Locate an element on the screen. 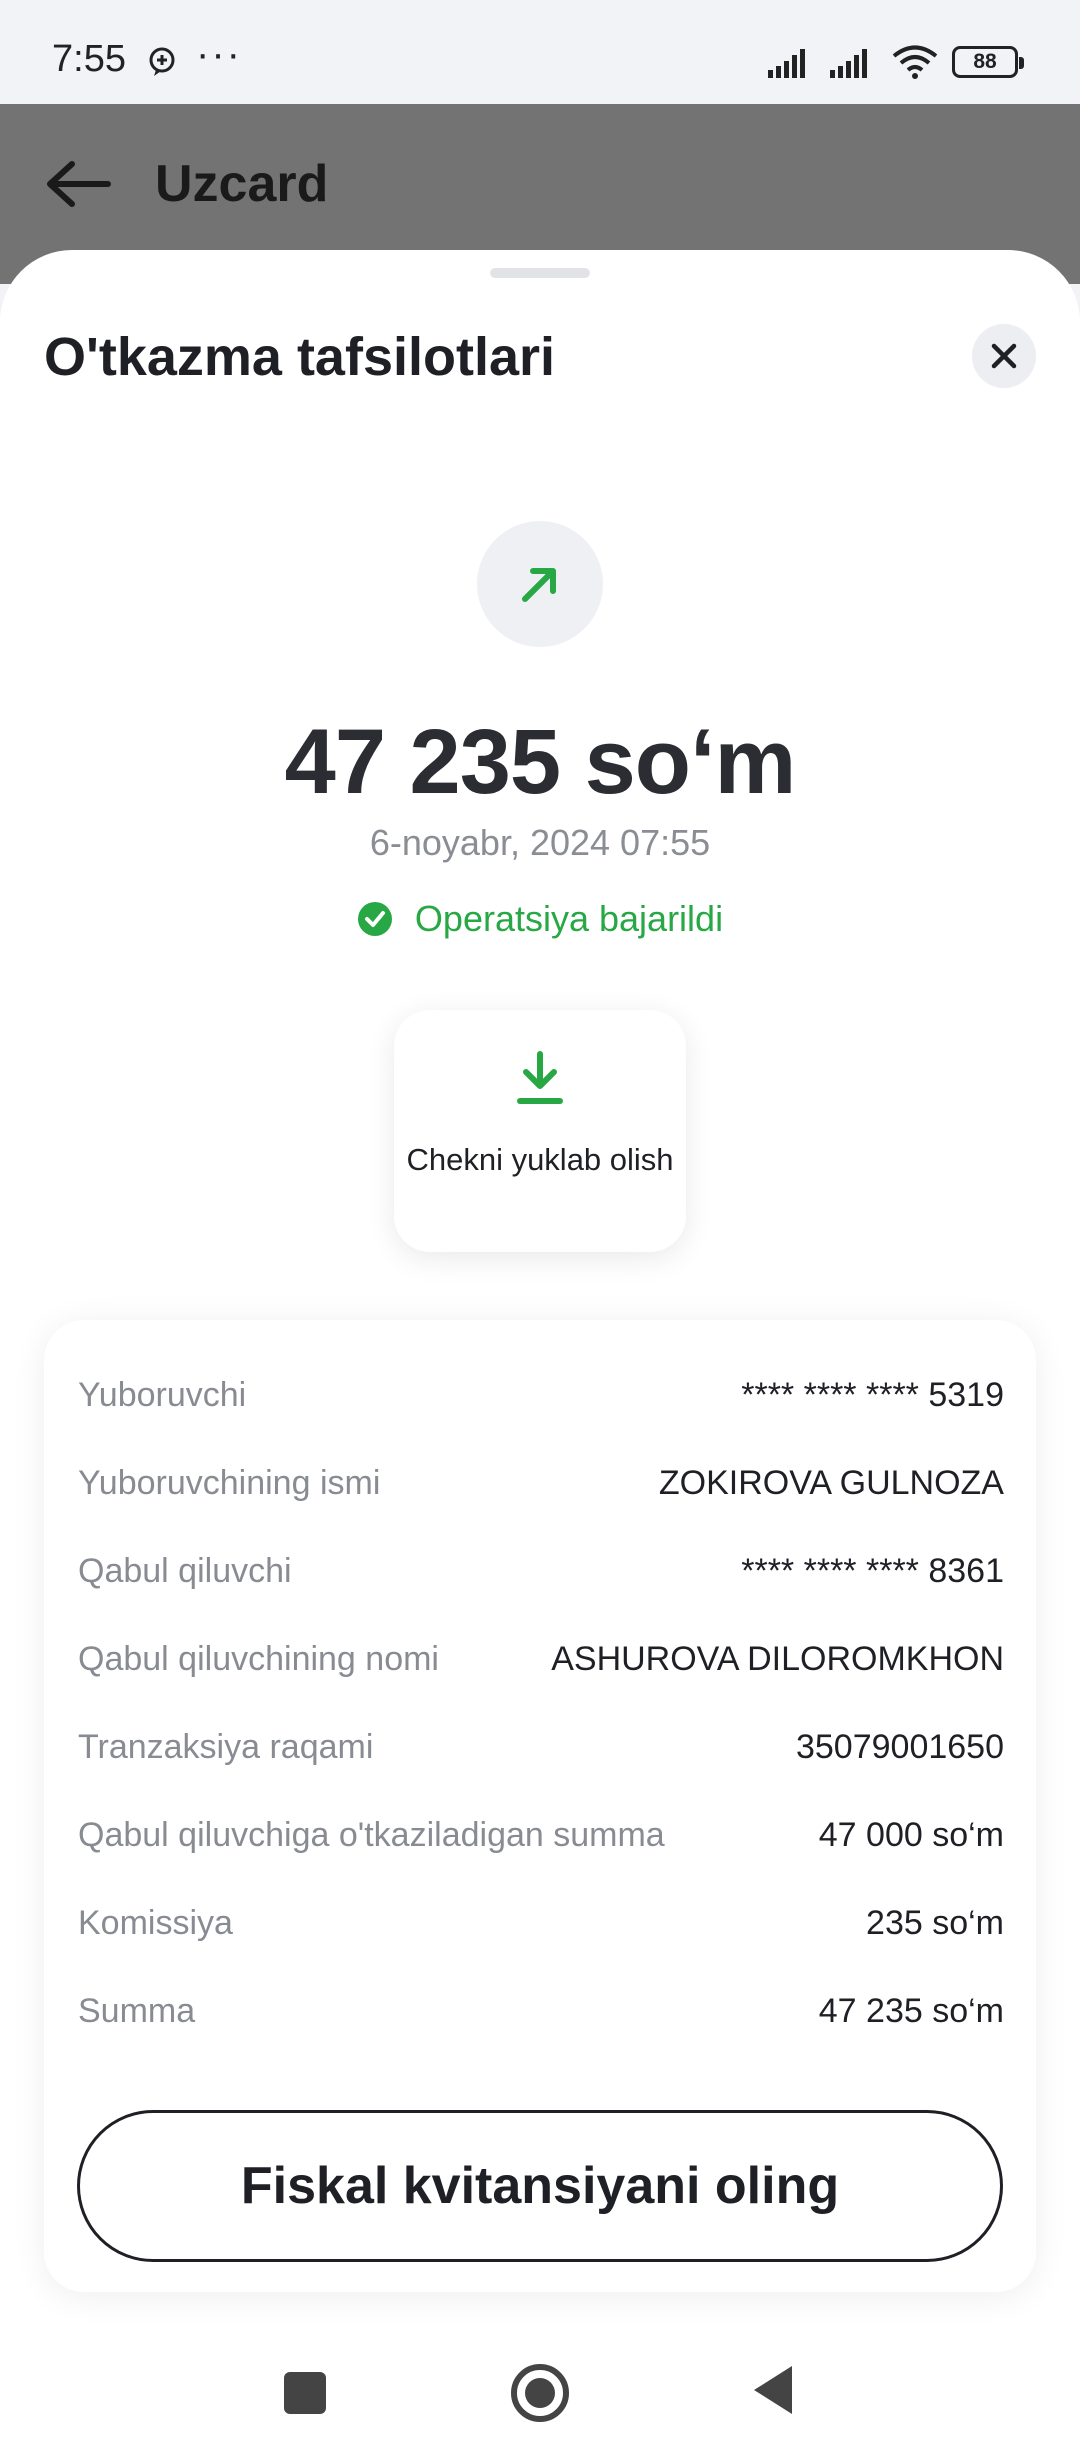 The height and width of the screenshot is (2460, 1080). status-bar: 7:55 ··· 88 is located at coordinates (540, 52).